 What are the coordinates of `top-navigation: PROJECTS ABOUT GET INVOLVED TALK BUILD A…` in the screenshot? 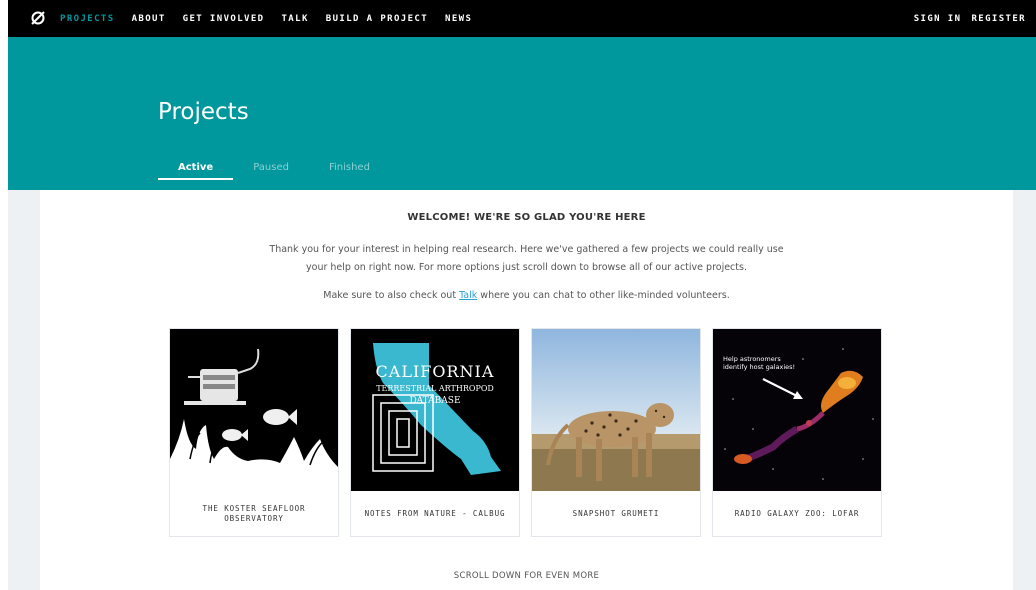 It's located at (522, 18).